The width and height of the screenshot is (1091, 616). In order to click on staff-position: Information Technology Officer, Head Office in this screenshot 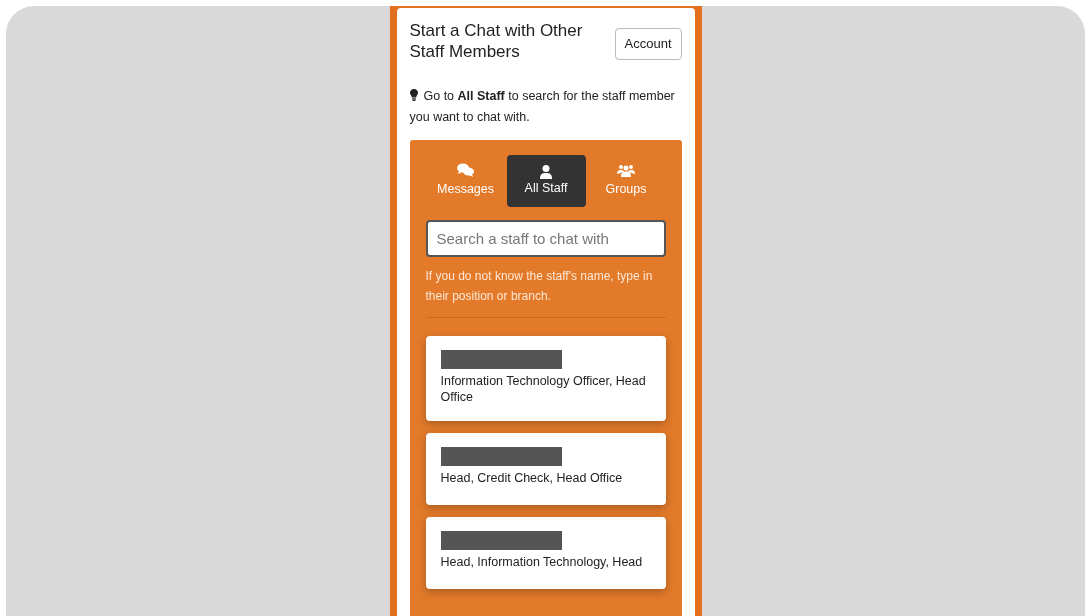, I will do `click(543, 389)`.